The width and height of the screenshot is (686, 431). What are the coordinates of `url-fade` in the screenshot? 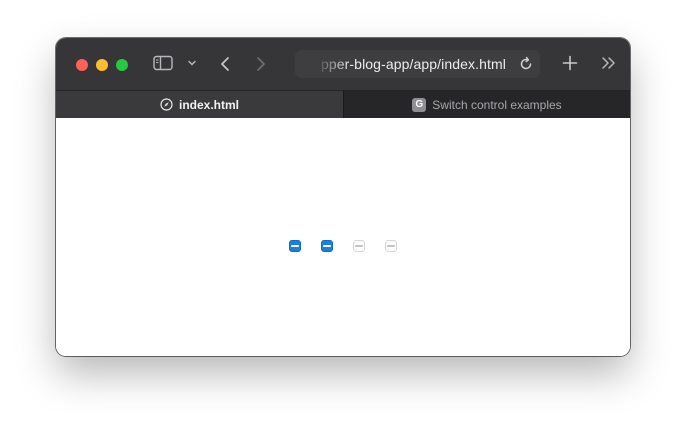 It's located at (322, 64).